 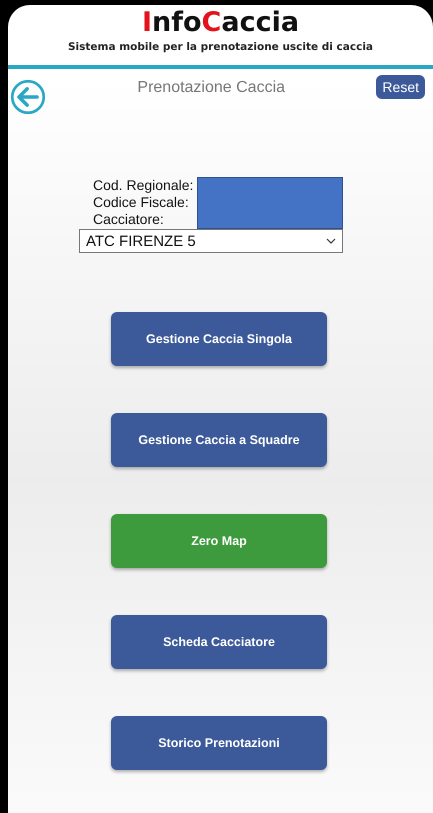 I want to click on menu-button: Zero Map, so click(x=219, y=541).